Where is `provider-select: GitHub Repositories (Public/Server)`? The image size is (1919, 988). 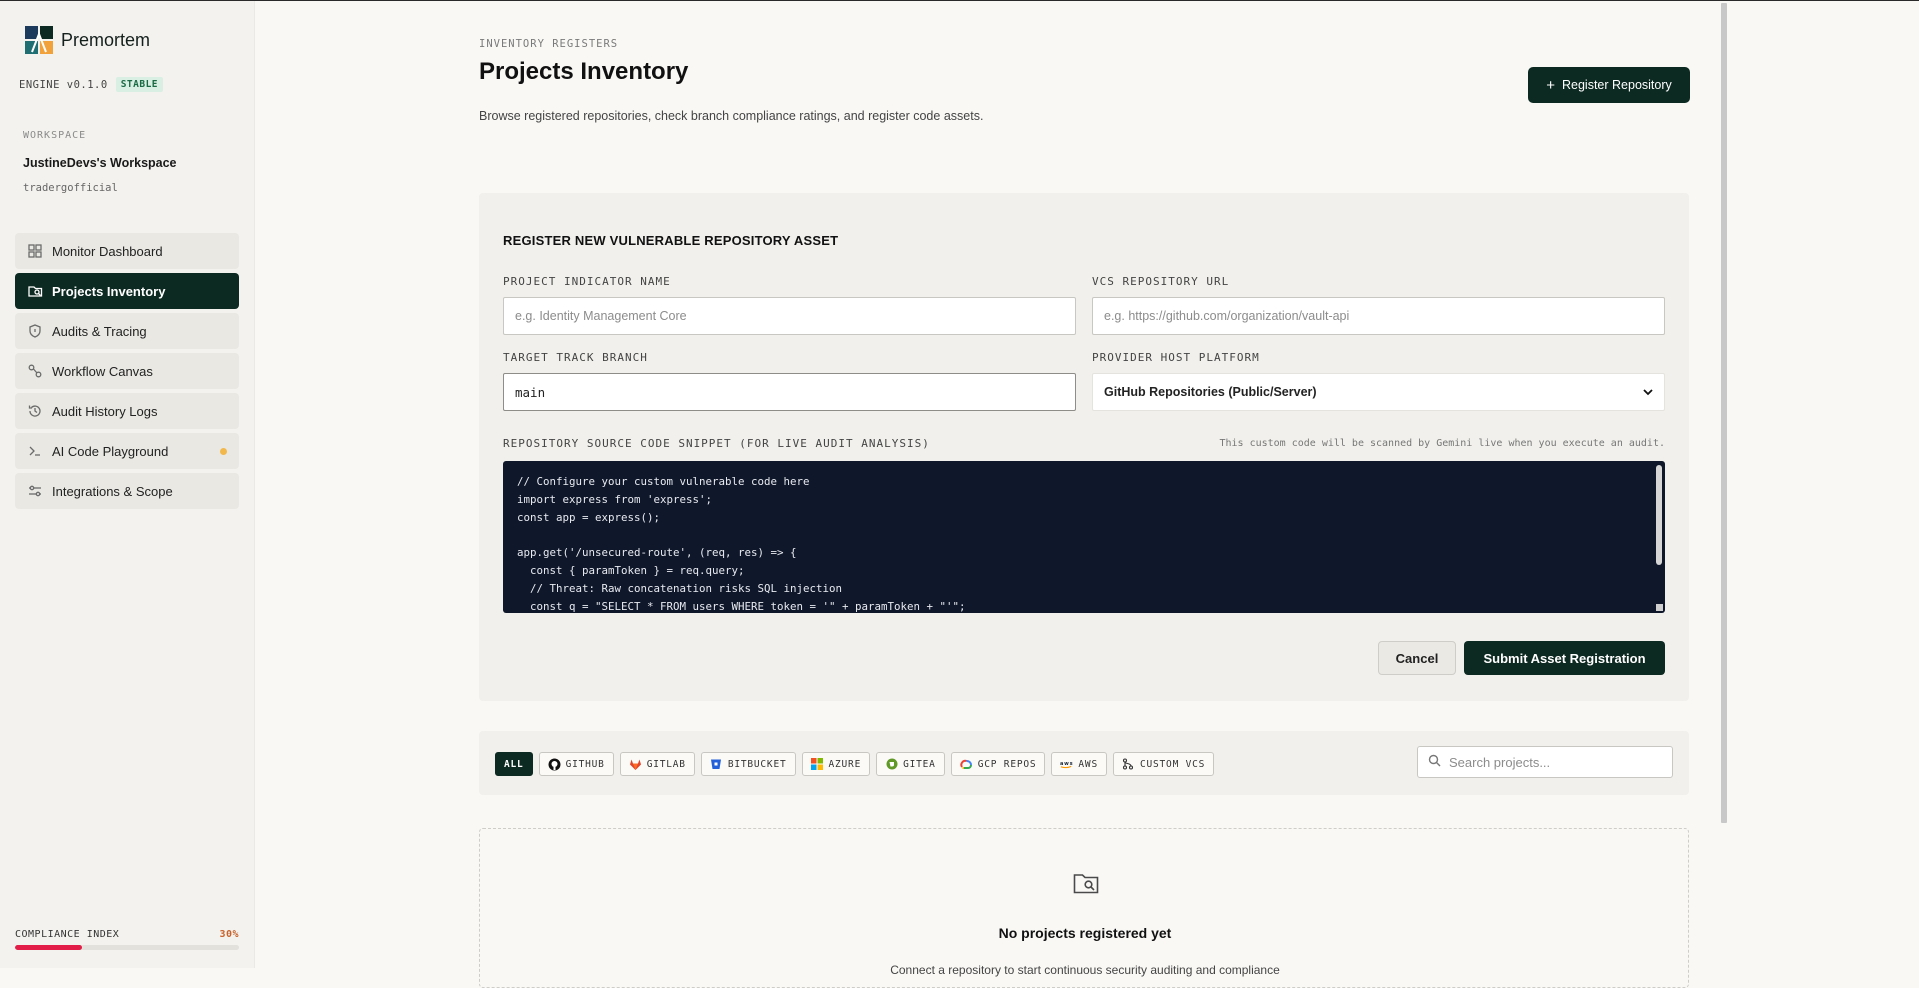
provider-select: GitHub Repositories (Public/Server) is located at coordinates (1378, 392).